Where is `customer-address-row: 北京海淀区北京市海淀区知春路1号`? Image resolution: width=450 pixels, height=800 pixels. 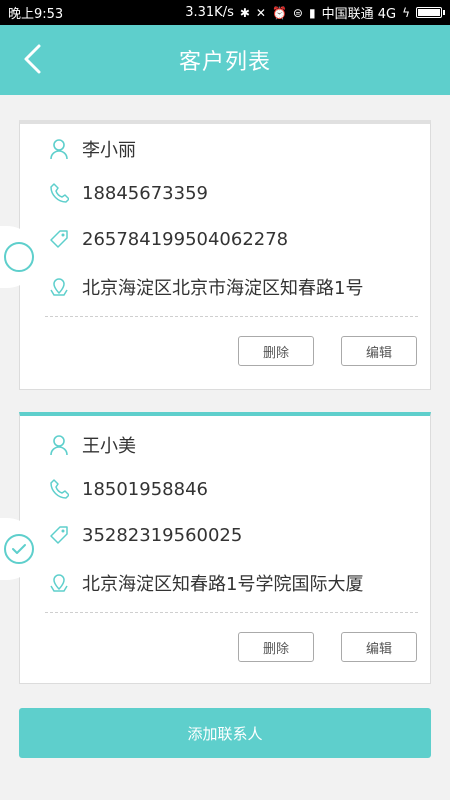
customer-address-row: 北京海淀区北京市海淀区知春路1号 is located at coordinates (205, 287).